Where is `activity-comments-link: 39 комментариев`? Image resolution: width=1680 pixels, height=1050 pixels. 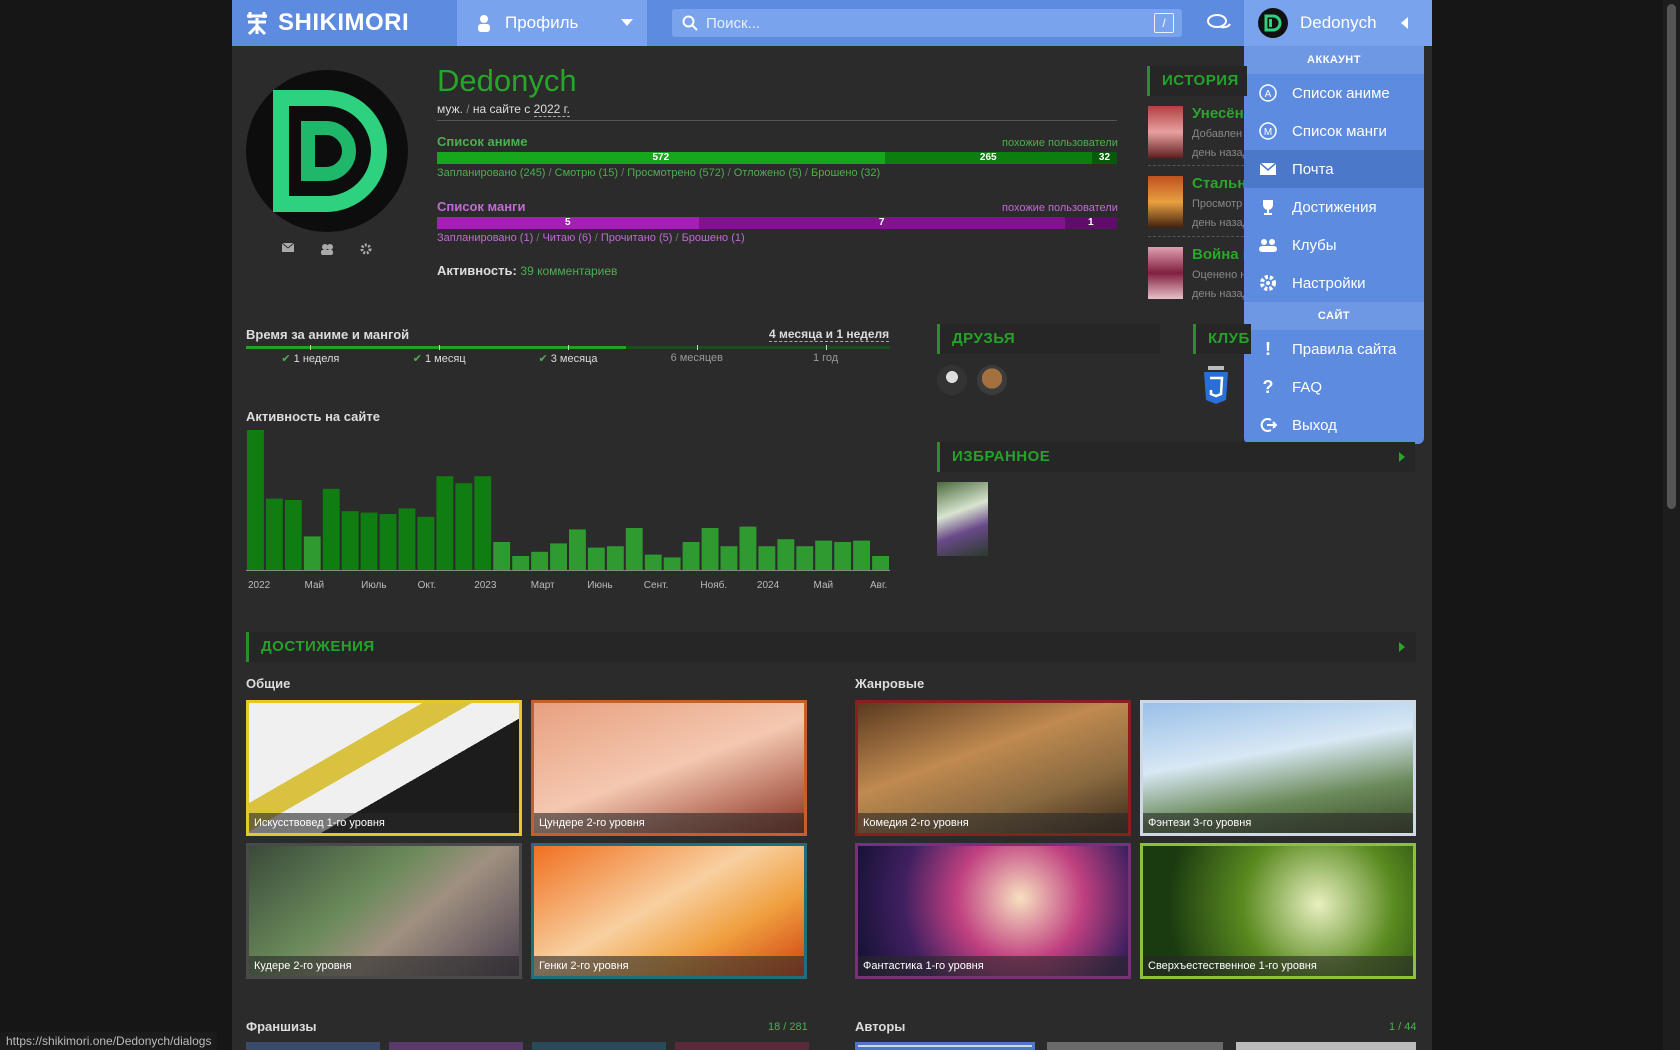 activity-comments-link: 39 комментариев is located at coordinates (568, 271).